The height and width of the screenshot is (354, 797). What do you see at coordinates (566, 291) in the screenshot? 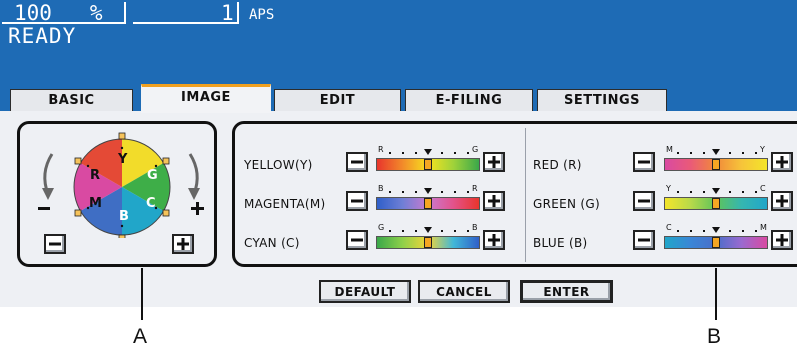
I see `enter-button: ENTER` at bounding box center [566, 291].